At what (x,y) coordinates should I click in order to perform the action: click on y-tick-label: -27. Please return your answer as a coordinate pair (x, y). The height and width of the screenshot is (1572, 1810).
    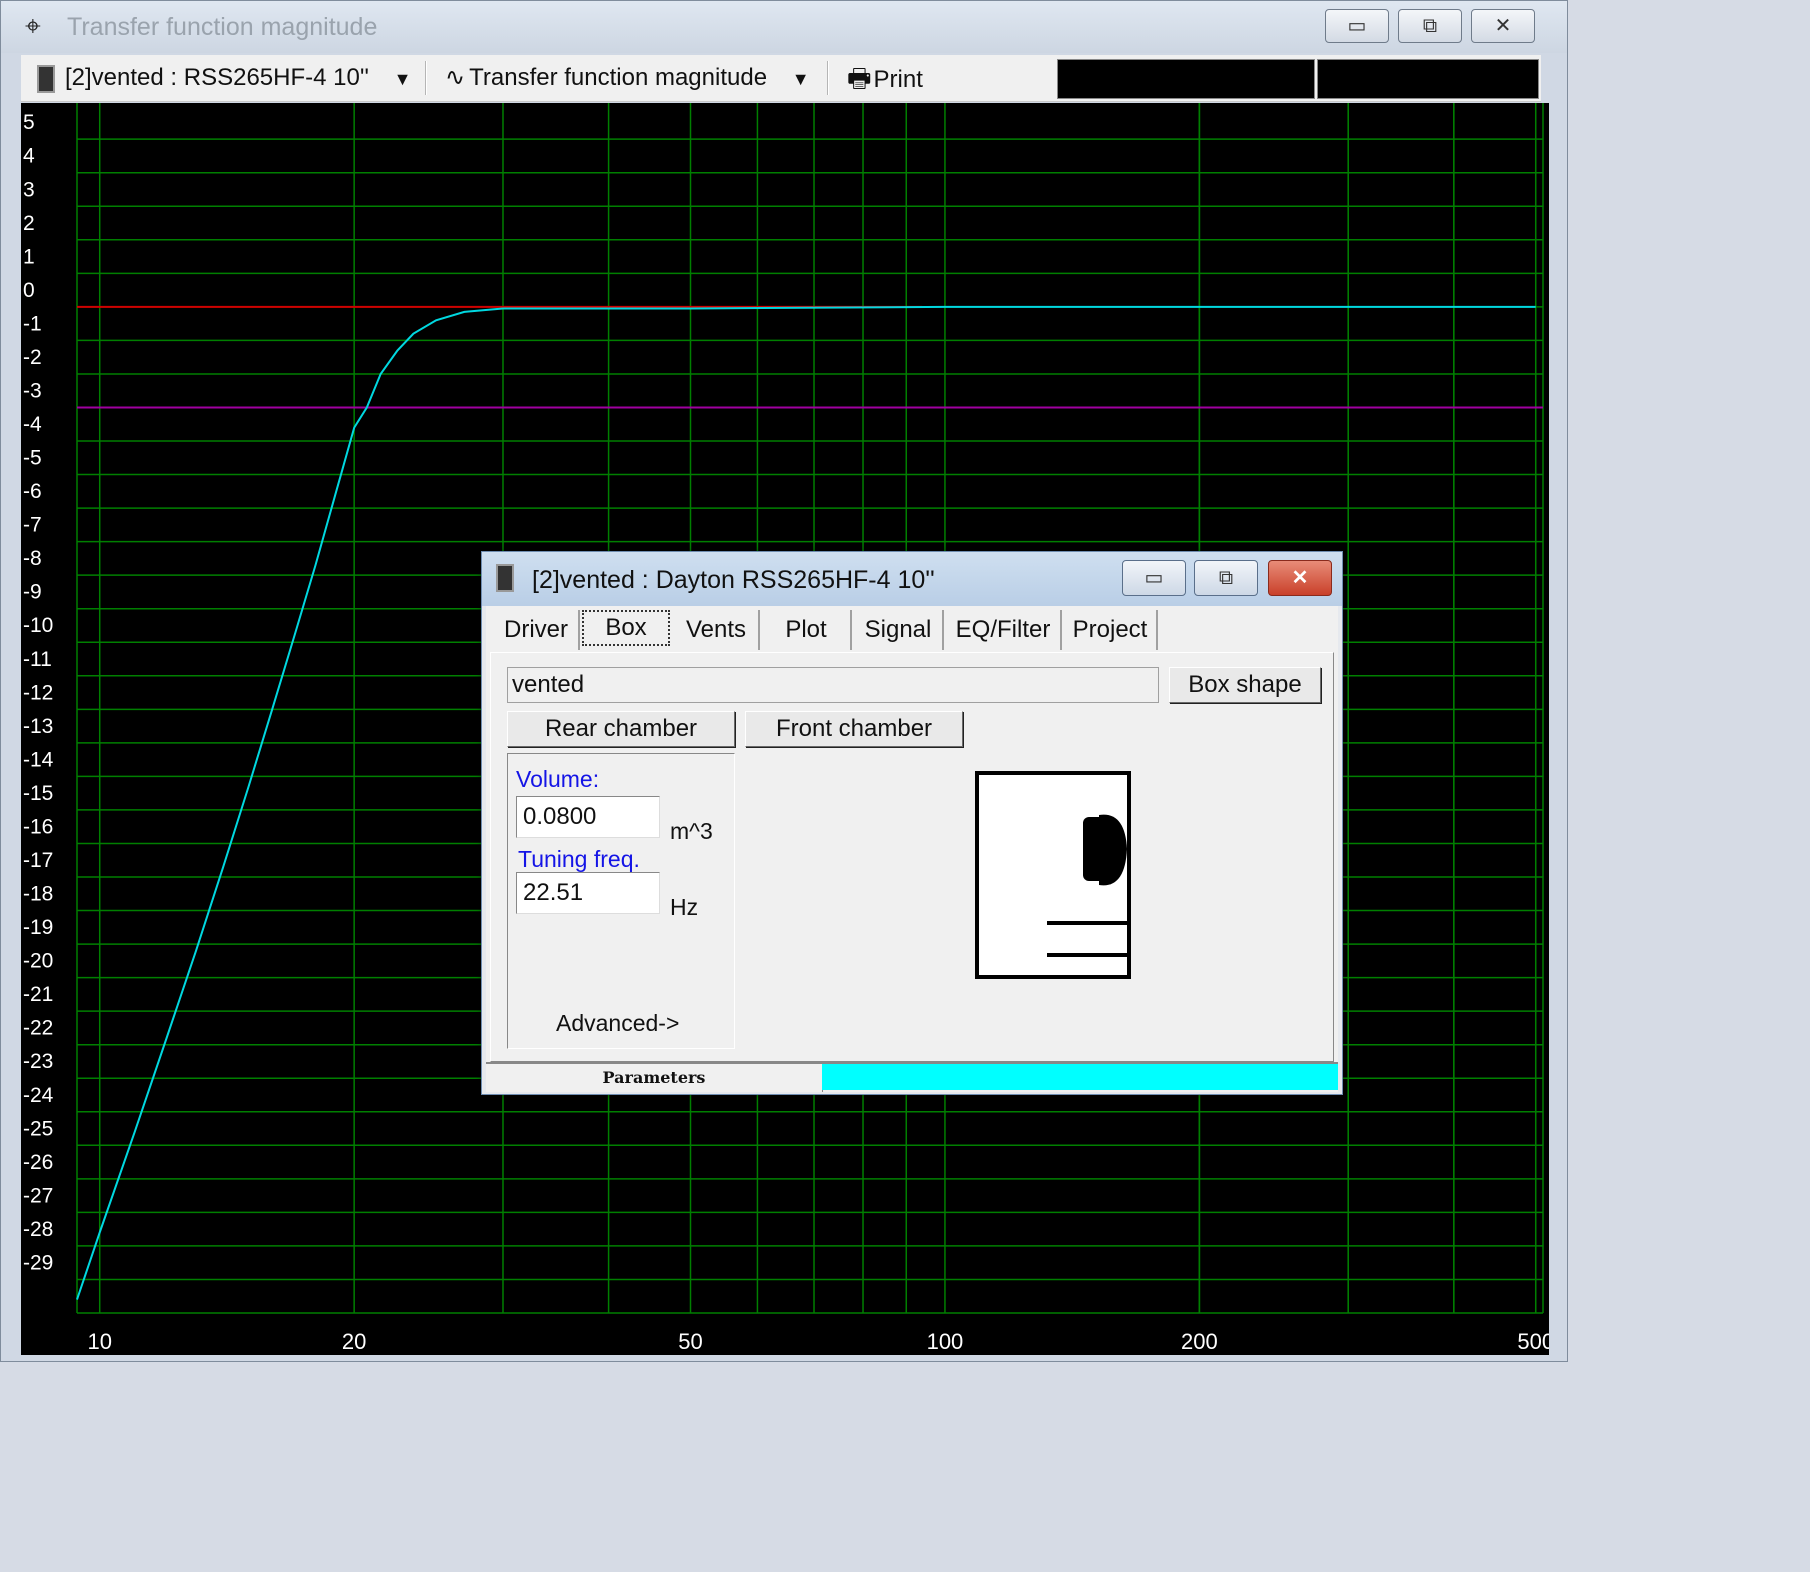
    Looking at the image, I should click on (38, 1195).